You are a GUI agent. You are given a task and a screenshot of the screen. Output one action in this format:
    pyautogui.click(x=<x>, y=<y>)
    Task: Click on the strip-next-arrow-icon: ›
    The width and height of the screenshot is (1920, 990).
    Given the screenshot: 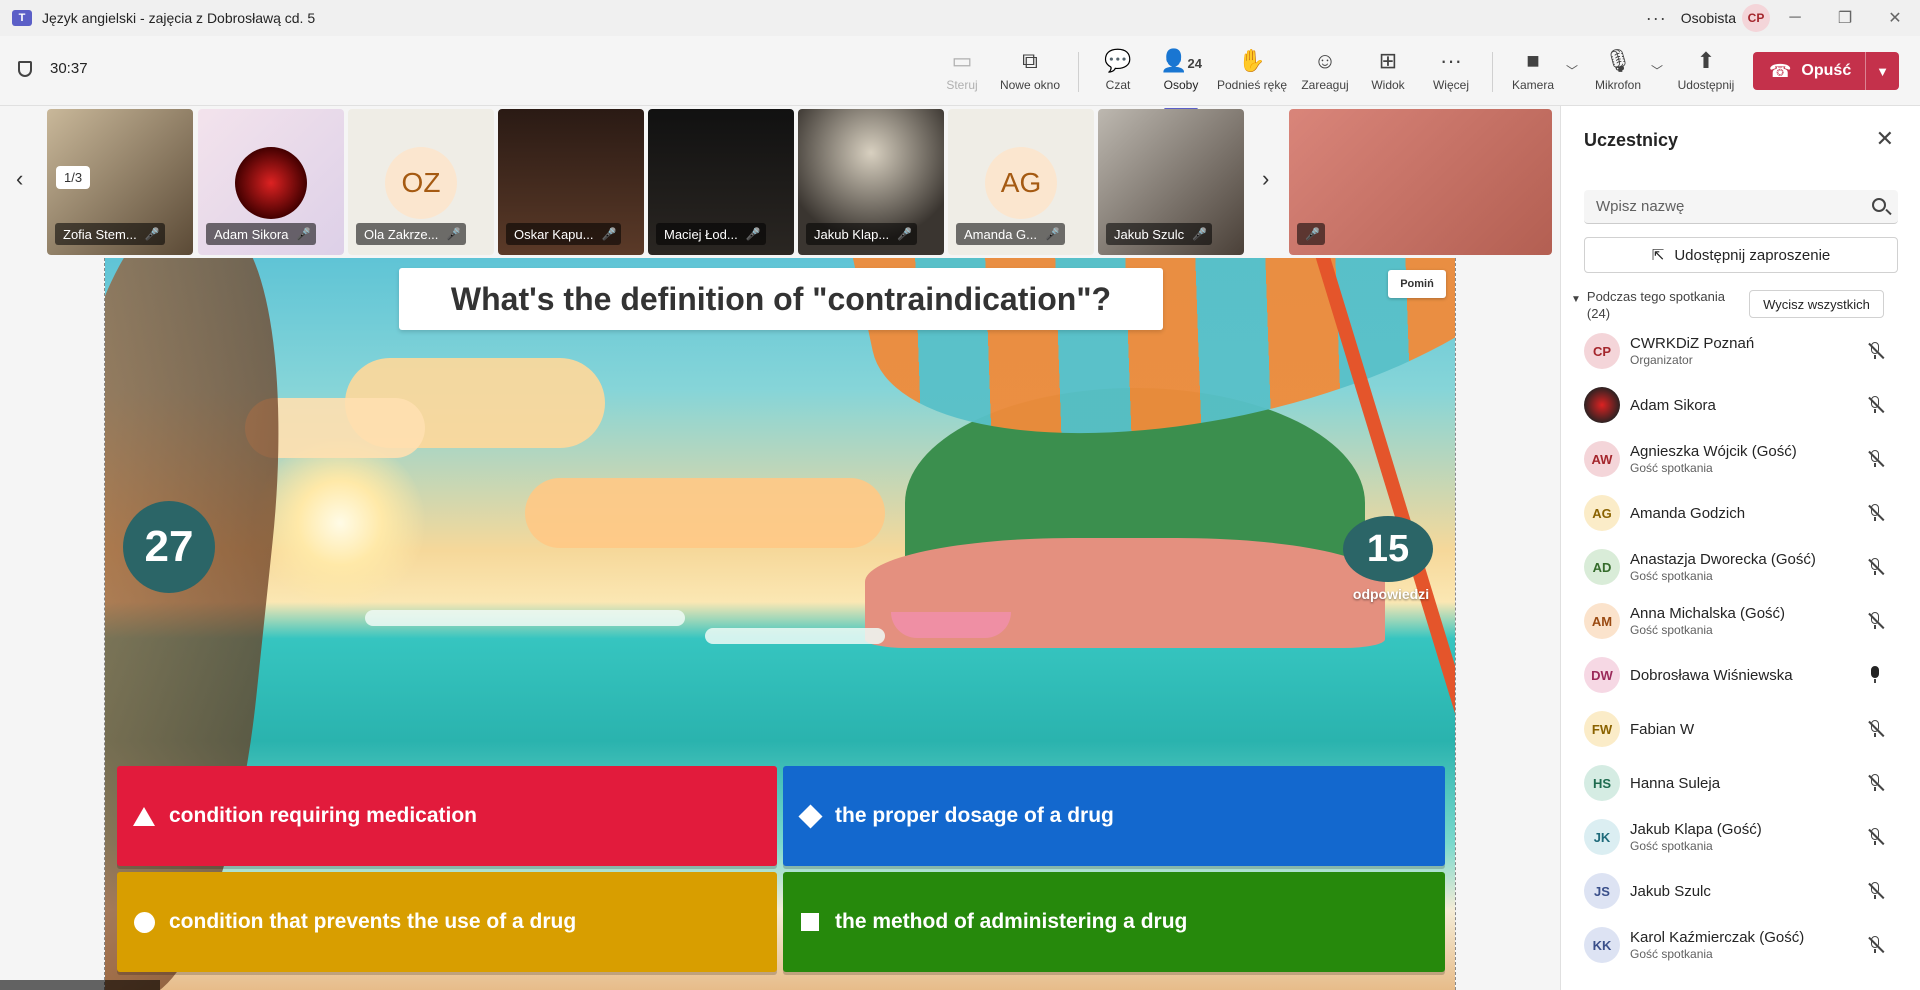 What is the action you would take?
    pyautogui.click(x=1265, y=179)
    